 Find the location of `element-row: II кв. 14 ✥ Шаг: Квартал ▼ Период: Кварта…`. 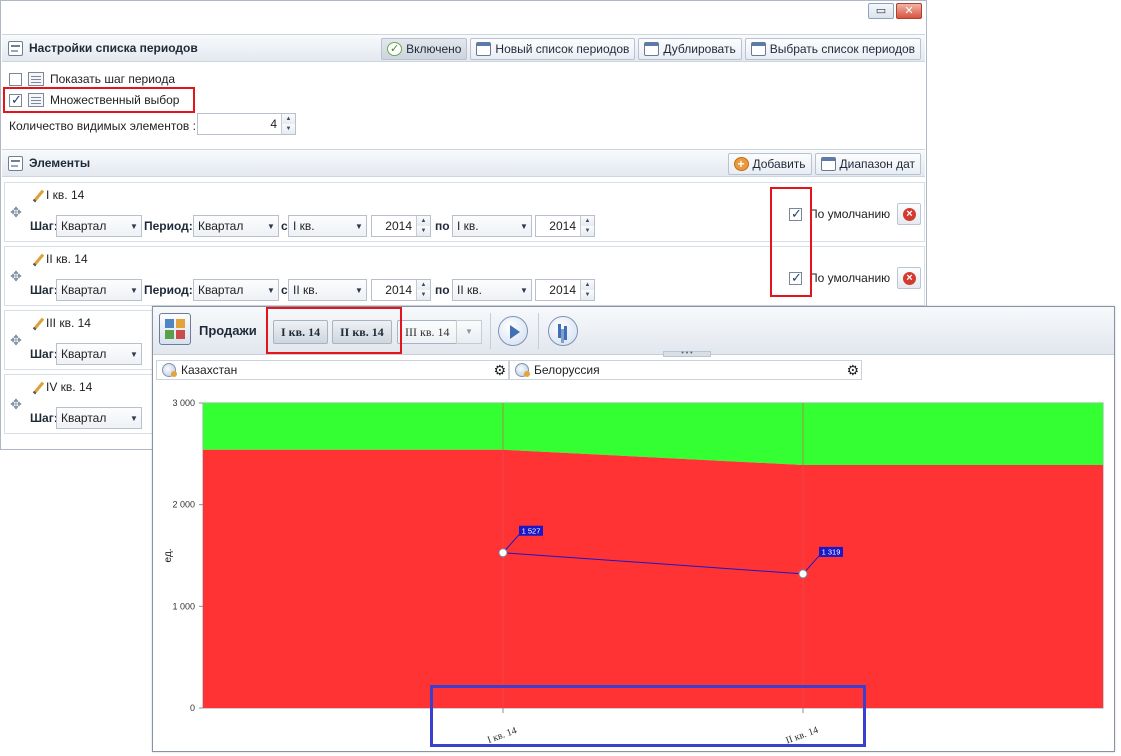

element-row: II кв. 14 ✥ Шаг: Квартал ▼ Период: Кварта… is located at coordinates (464, 276).